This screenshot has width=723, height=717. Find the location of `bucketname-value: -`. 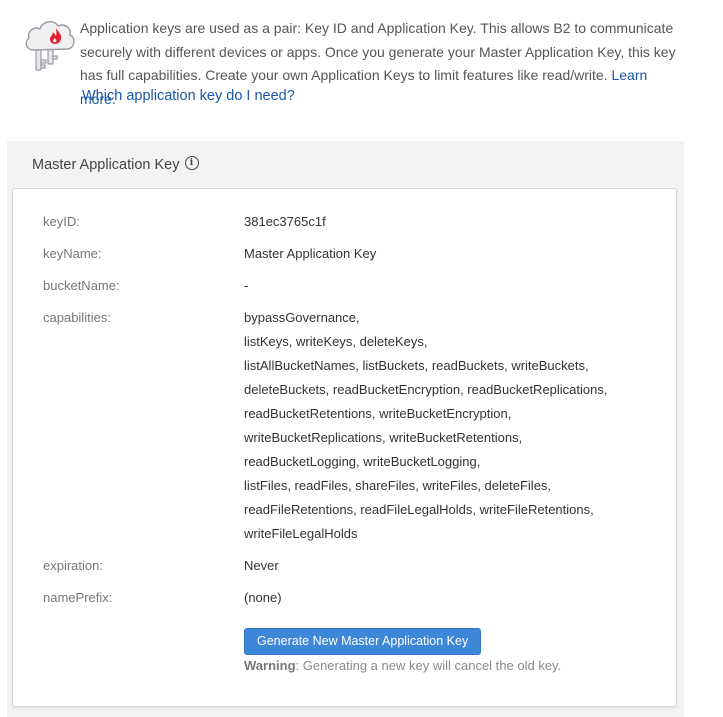

bucketname-value: - is located at coordinates (246, 285).